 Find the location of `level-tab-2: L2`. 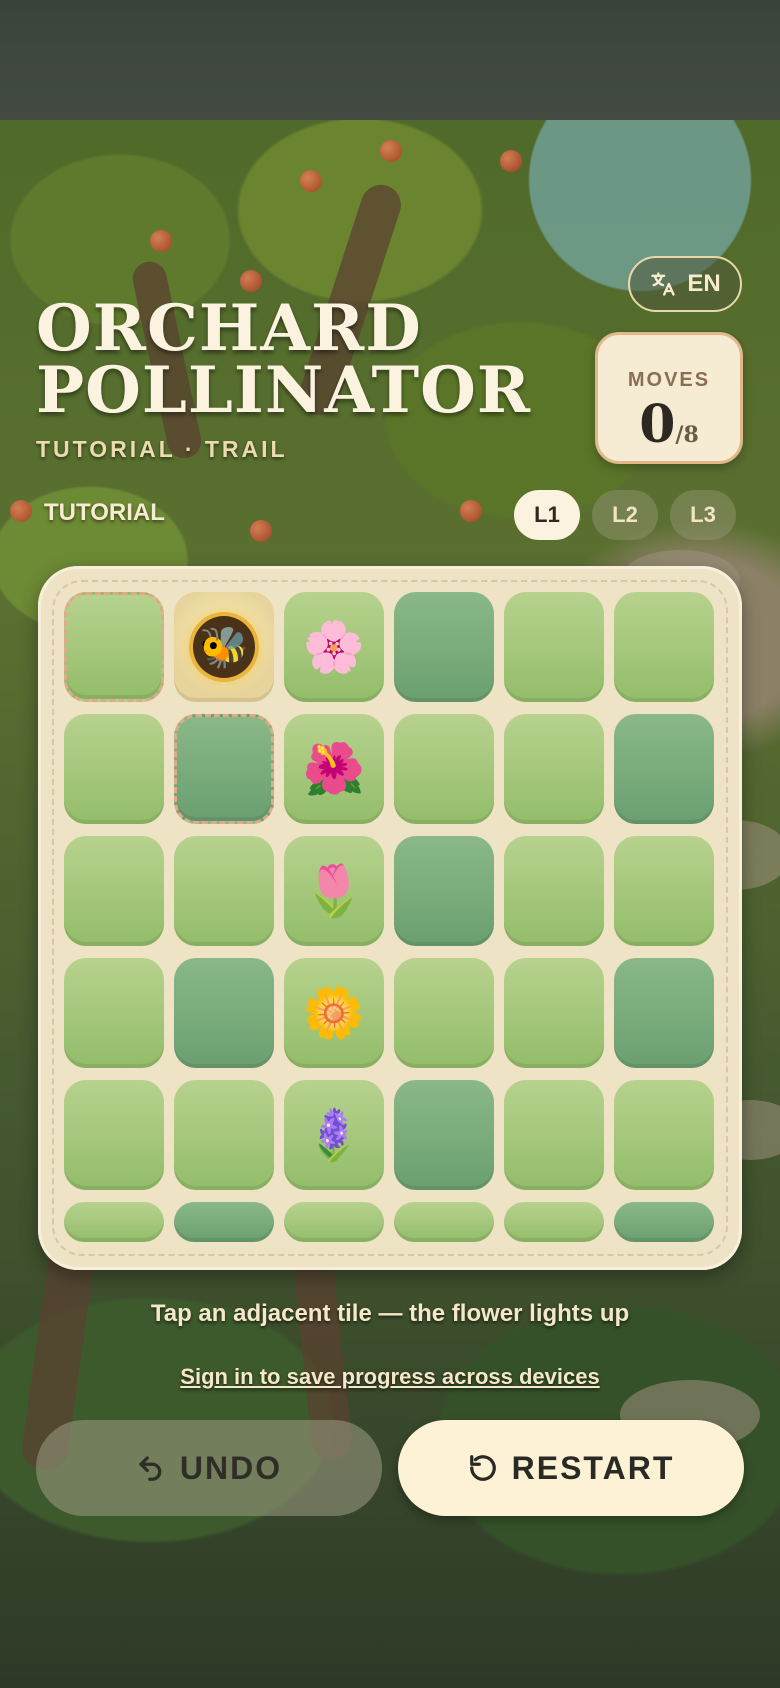

level-tab-2: L2 is located at coordinates (625, 515).